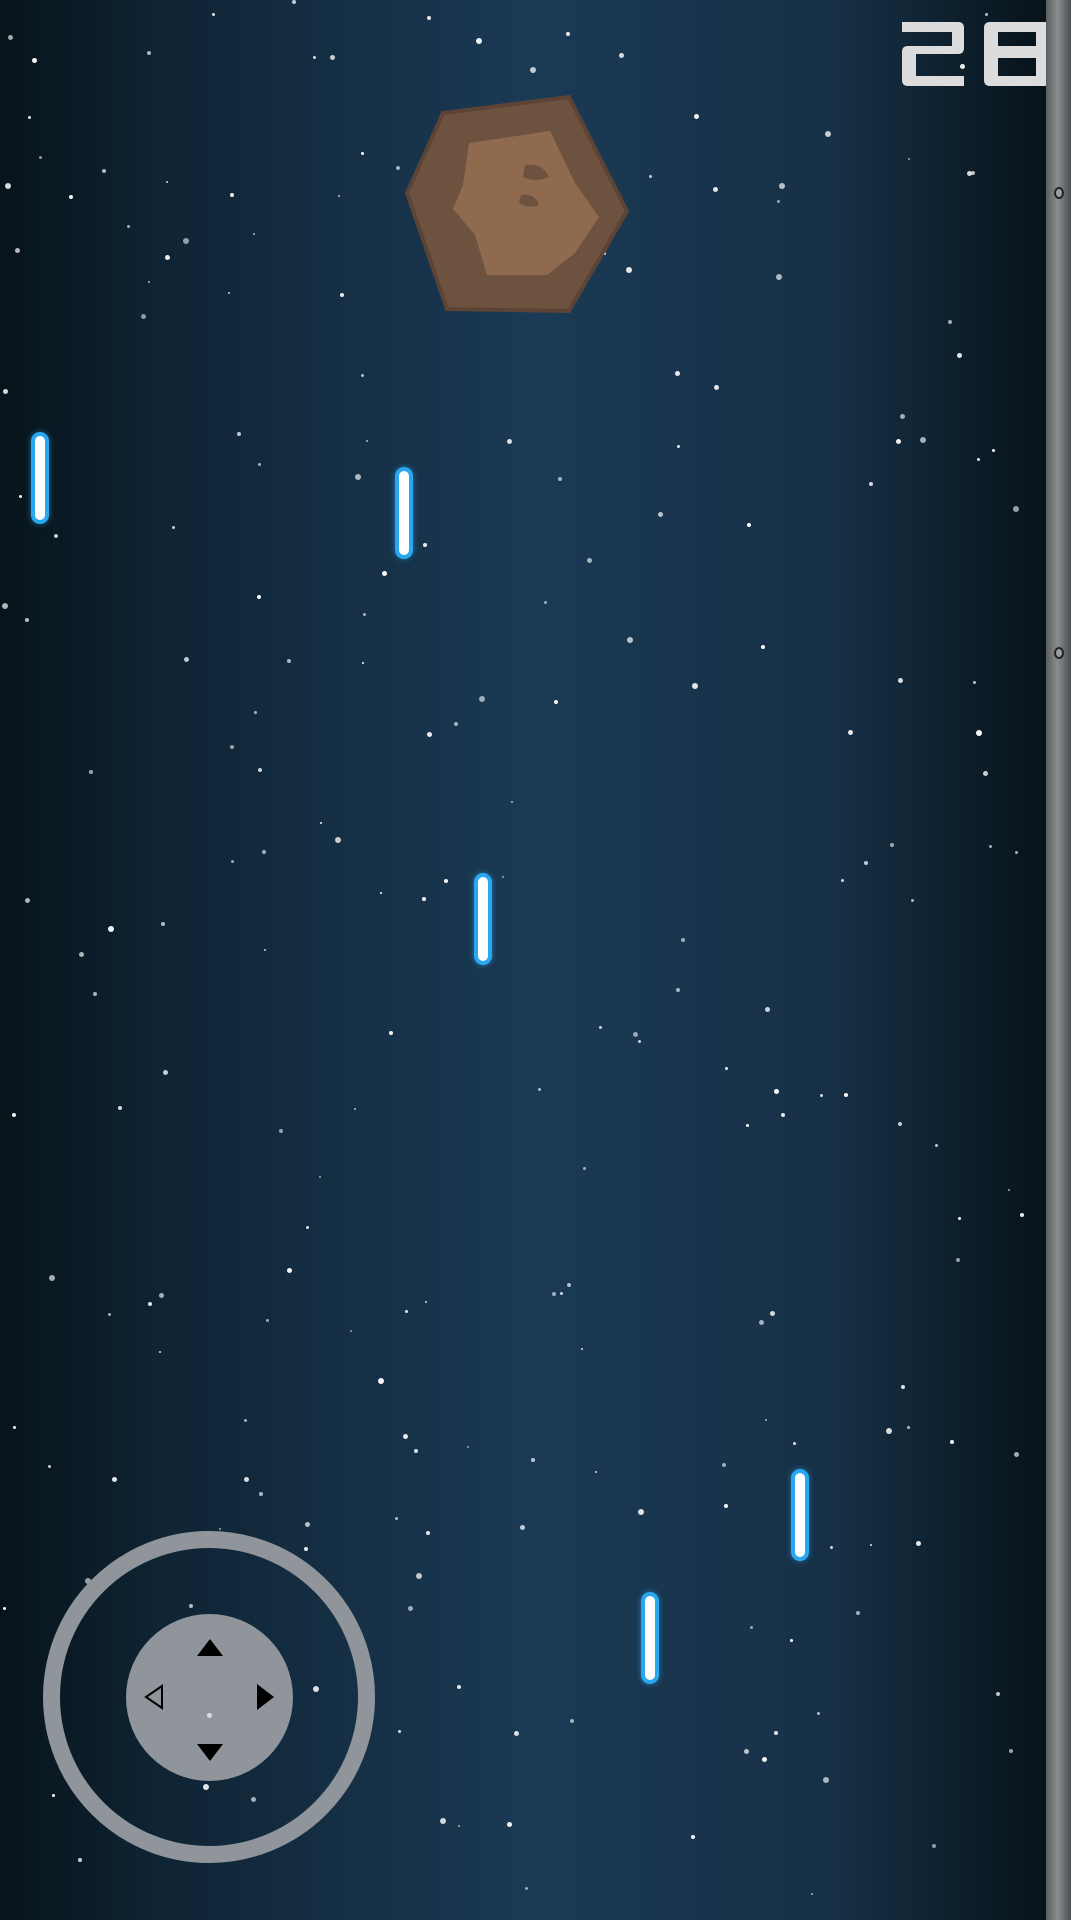 This screenshot has width=1071, height=1920. I want to click on virtual-joystick-knob, so click(209, 1697).